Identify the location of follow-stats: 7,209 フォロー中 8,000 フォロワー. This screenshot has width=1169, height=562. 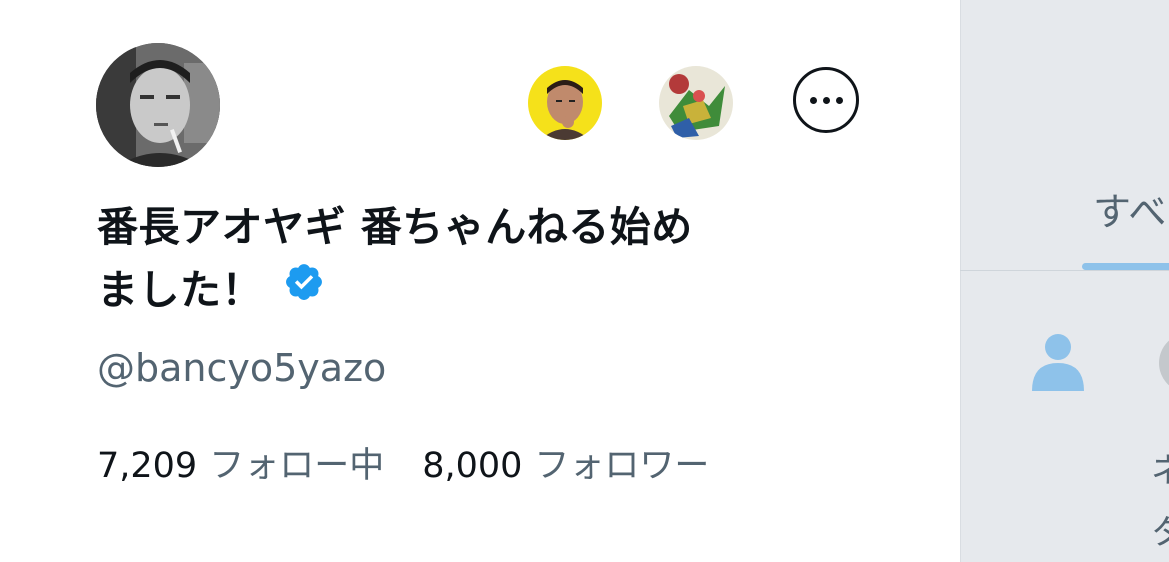
(403, 462).